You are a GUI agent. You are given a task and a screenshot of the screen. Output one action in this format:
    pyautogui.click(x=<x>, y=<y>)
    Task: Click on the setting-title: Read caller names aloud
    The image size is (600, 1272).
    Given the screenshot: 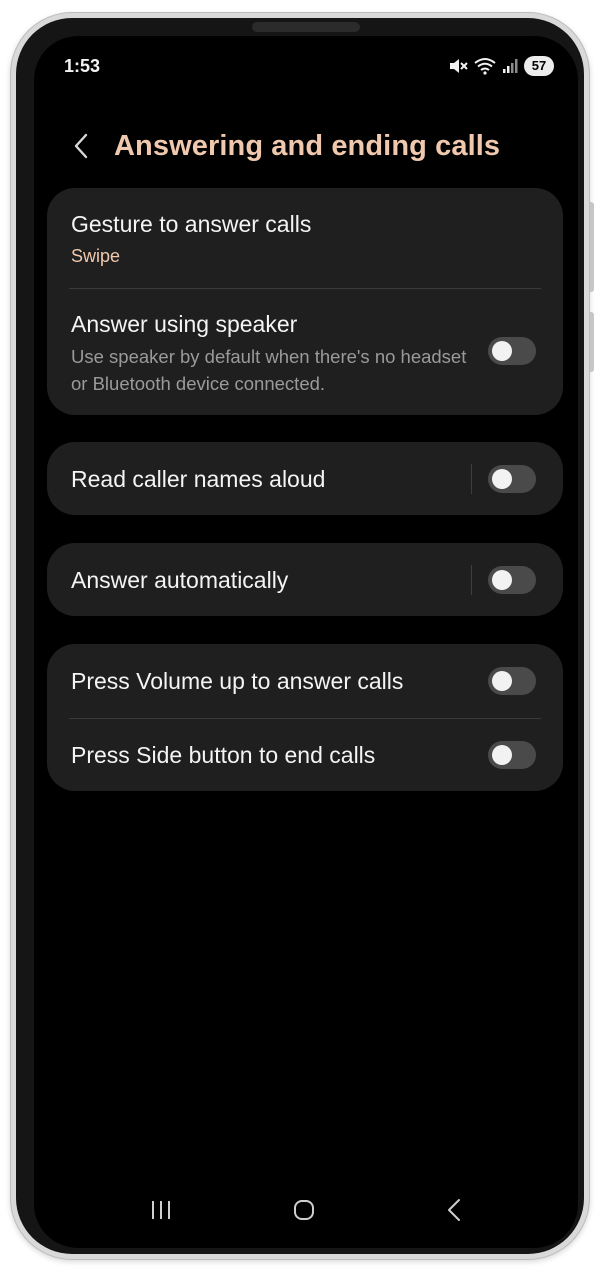 What is the action you would take?
    pyautogui.click(x=198, y=479)
    